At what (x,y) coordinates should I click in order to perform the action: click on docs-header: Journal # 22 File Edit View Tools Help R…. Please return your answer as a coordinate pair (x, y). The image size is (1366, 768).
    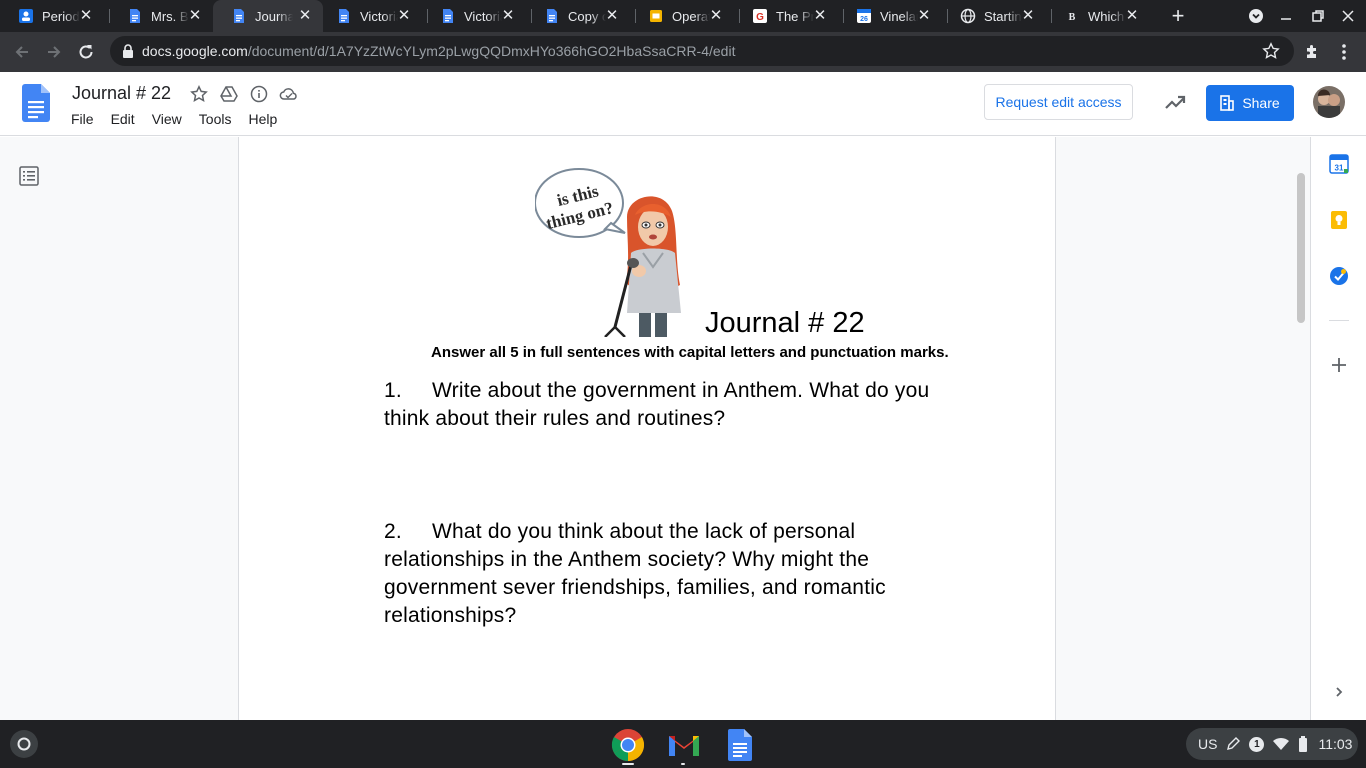
    Looking at the image, I should click on (683, 104).